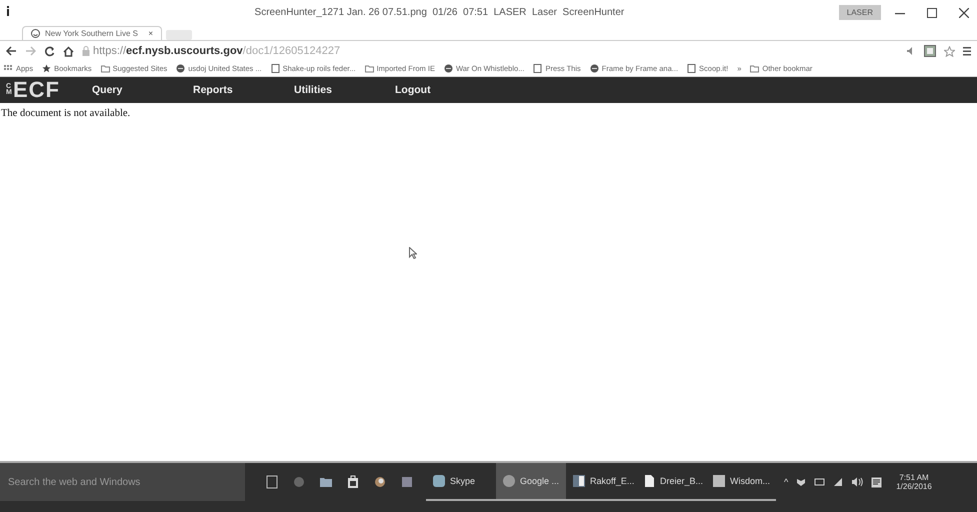 The width and height of the screenshot is (977, 512). What do you see at coordinates (930, 51) in the screenshot?
I see `extension-icon` at bounding box center [930, 51].